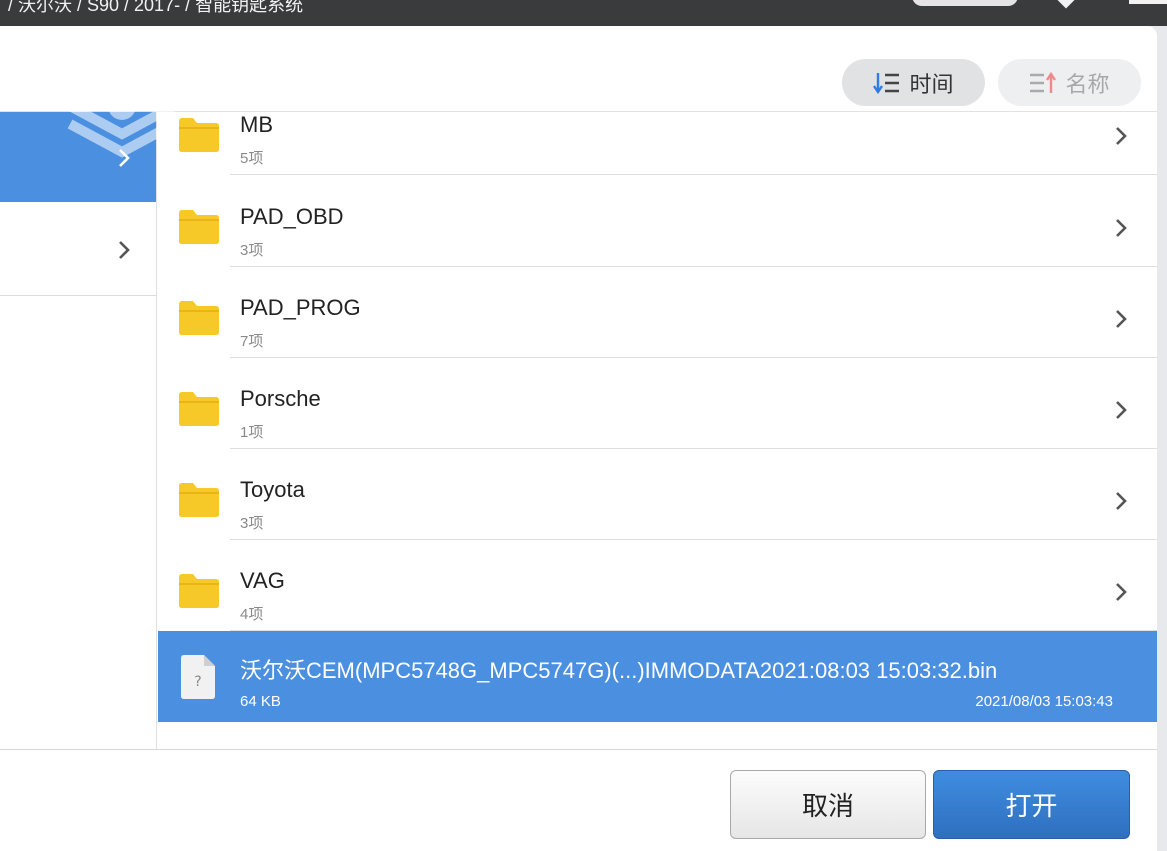 This screenshot has width=1167, height=851. What do you see at coordinates (260, 701) in the screenshot?
I see `file-size: 64 KB` at bounding box center [260, 701].